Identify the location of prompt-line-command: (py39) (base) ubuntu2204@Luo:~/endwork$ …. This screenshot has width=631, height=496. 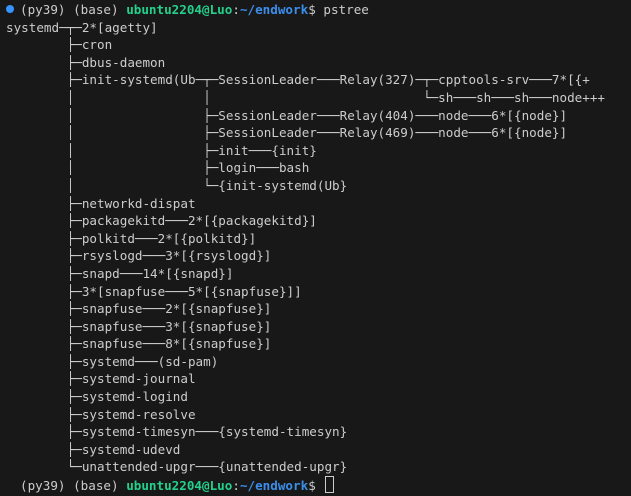
(318, 10).